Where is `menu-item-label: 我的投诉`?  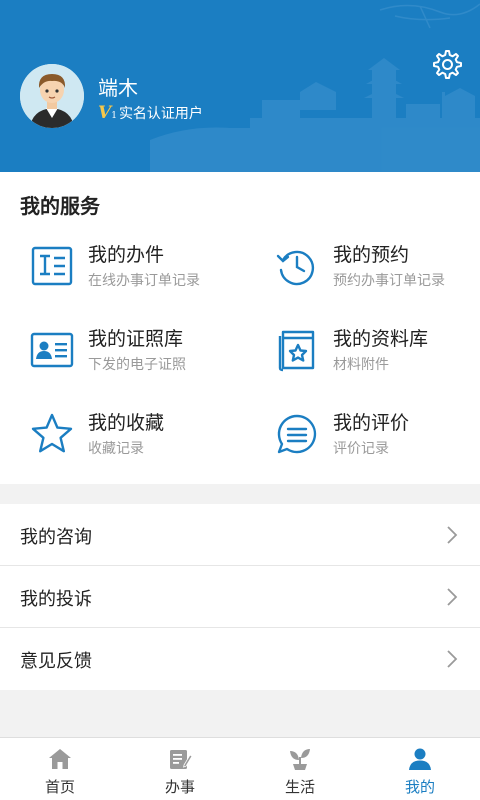
menu-item-label: 我的投诉 is located at coordinates (56, 599).